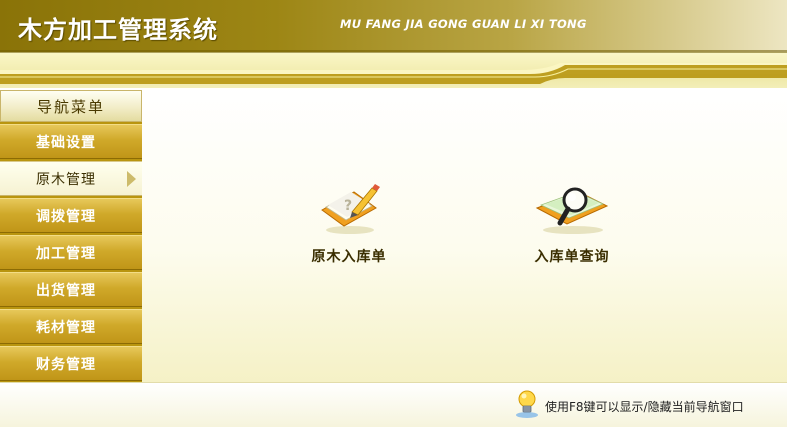 This screenshot has height=427, width=787. What do you see at coordinates (66, 290) in the screenshot?
I see `sidebar-item-label: 出货管理` at bounding box center [66, 290].